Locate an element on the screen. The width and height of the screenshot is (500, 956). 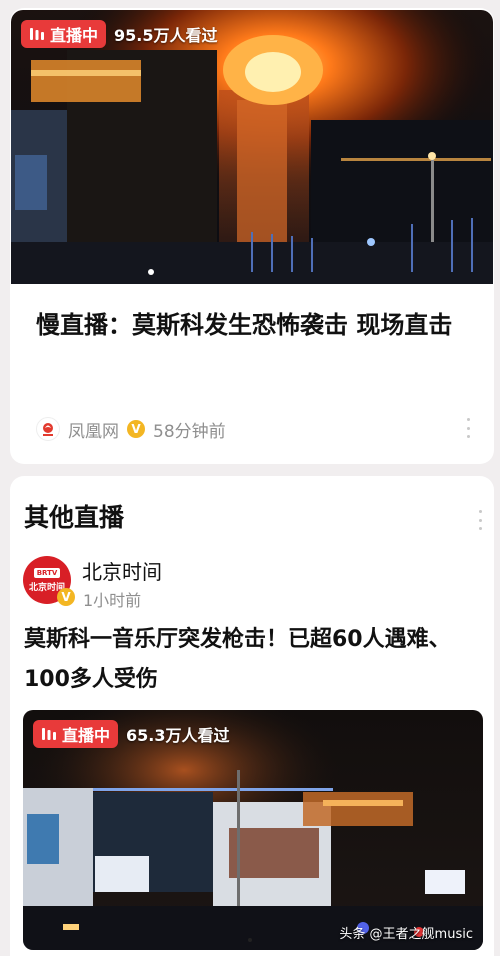
featured-meta: 凤凰网 V 58分钟前 is located at coordinates (131, 429).